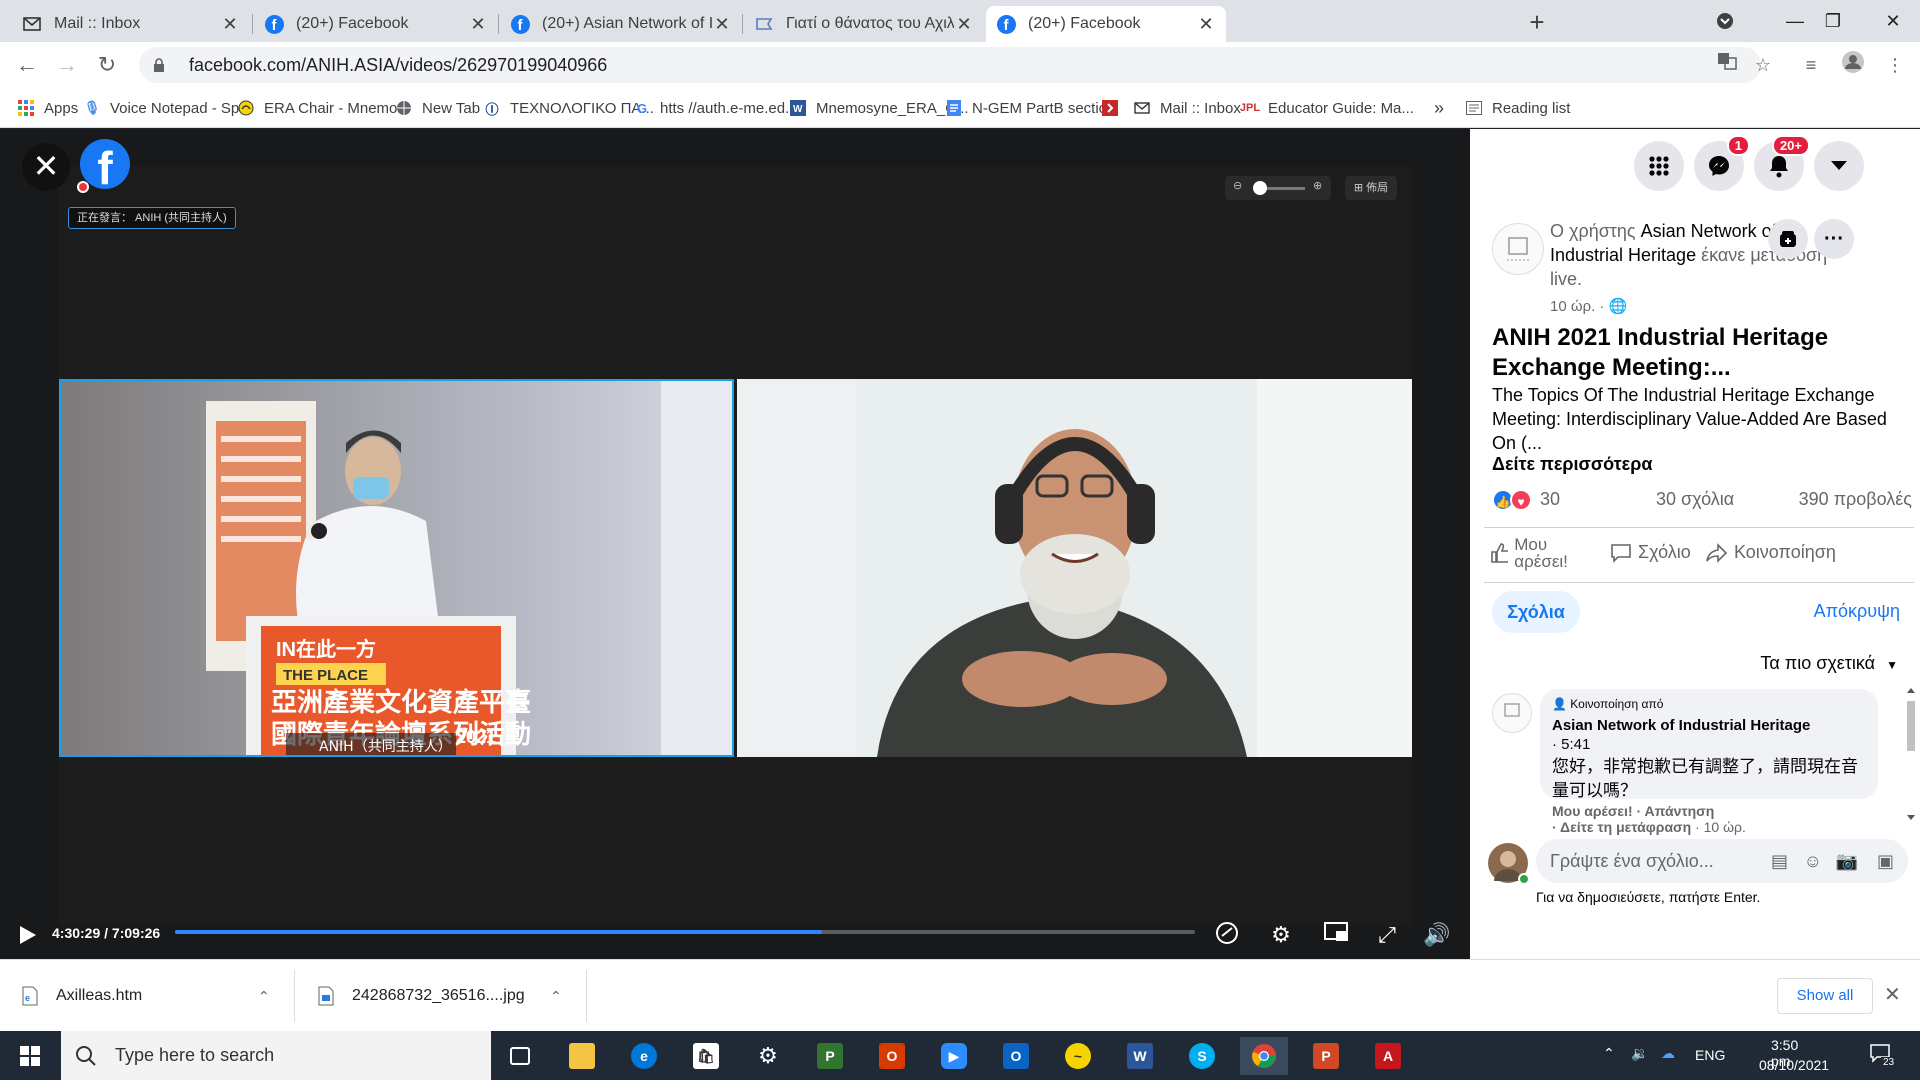 The image size is (1920, 1080). What do you see at coordinates (1140, 1056) in the screenshot?
I see `word-icon: W` at bounding box center [1140, 1056].